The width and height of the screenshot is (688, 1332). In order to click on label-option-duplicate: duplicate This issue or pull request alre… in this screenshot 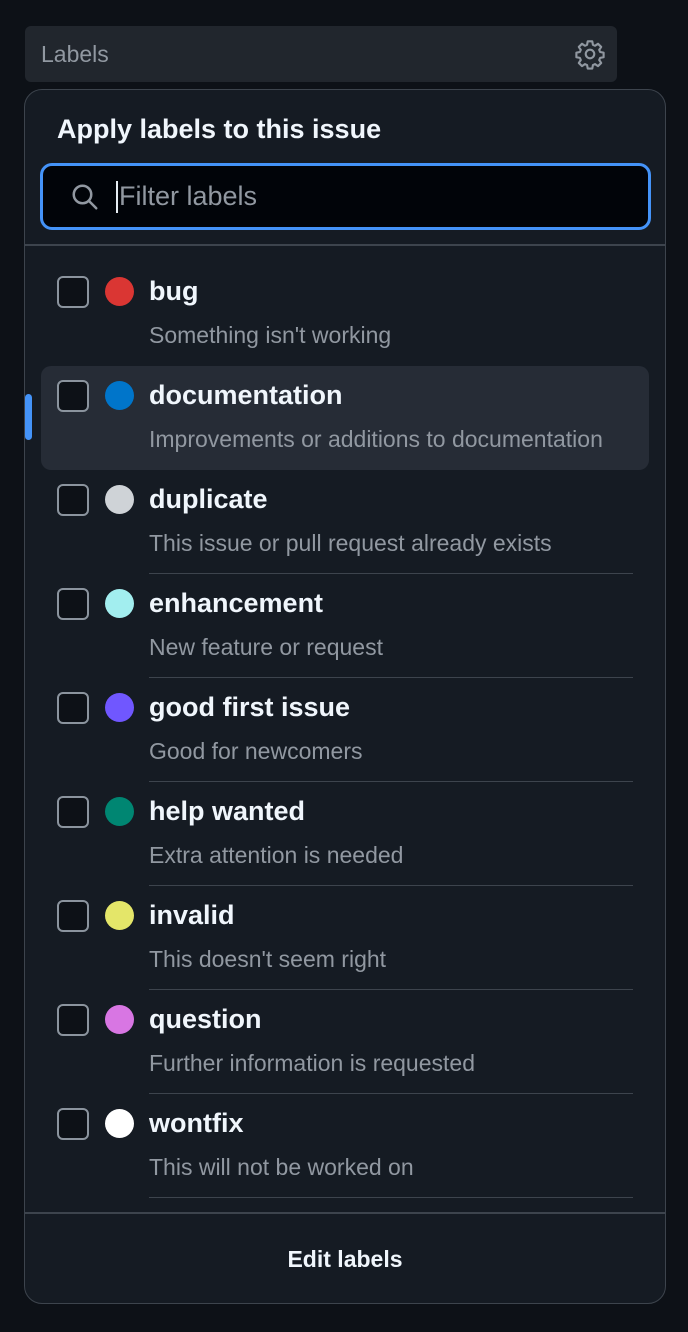, I will do `click(345, 522)`.